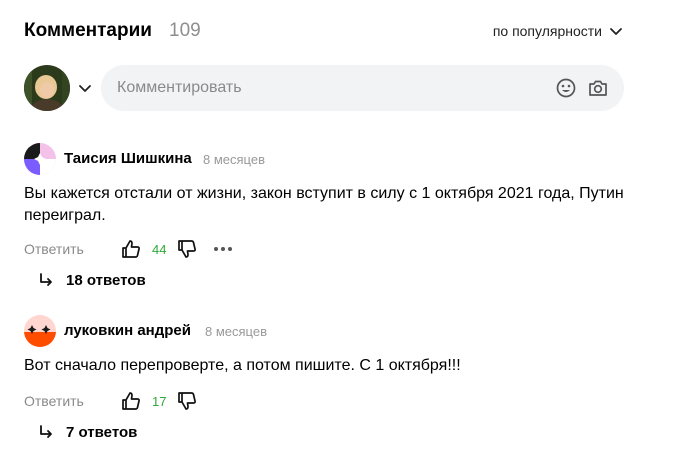 Image resolution: width=678 pixels, height=462 pixels. Describe the element at coordinates (159, 401) in the screenshot. I see `like-count: 17` at that location.